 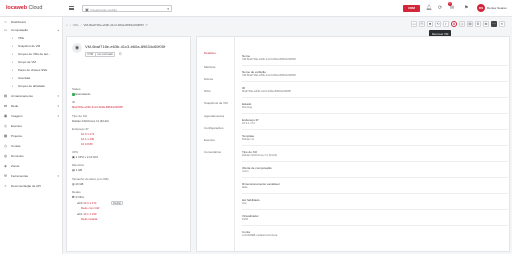 What do you see at coordinates (5, 106) in the screenshot?
I see `network-icon: ⇄` at bounding box center [5, 106].